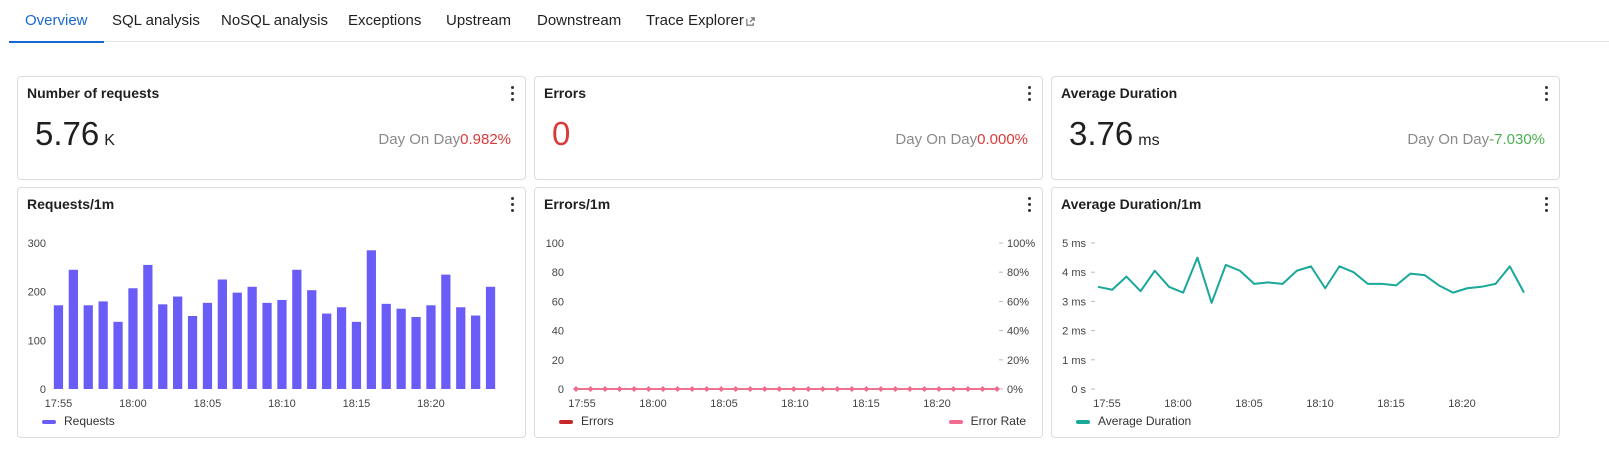 The width and height of the screenshot is (1609, 469). What do you see at coordinates (274, 21) in the screenshot?
I see `tab-nosql-analysis: NoSQL analysis` at bounding box center [274, 21].